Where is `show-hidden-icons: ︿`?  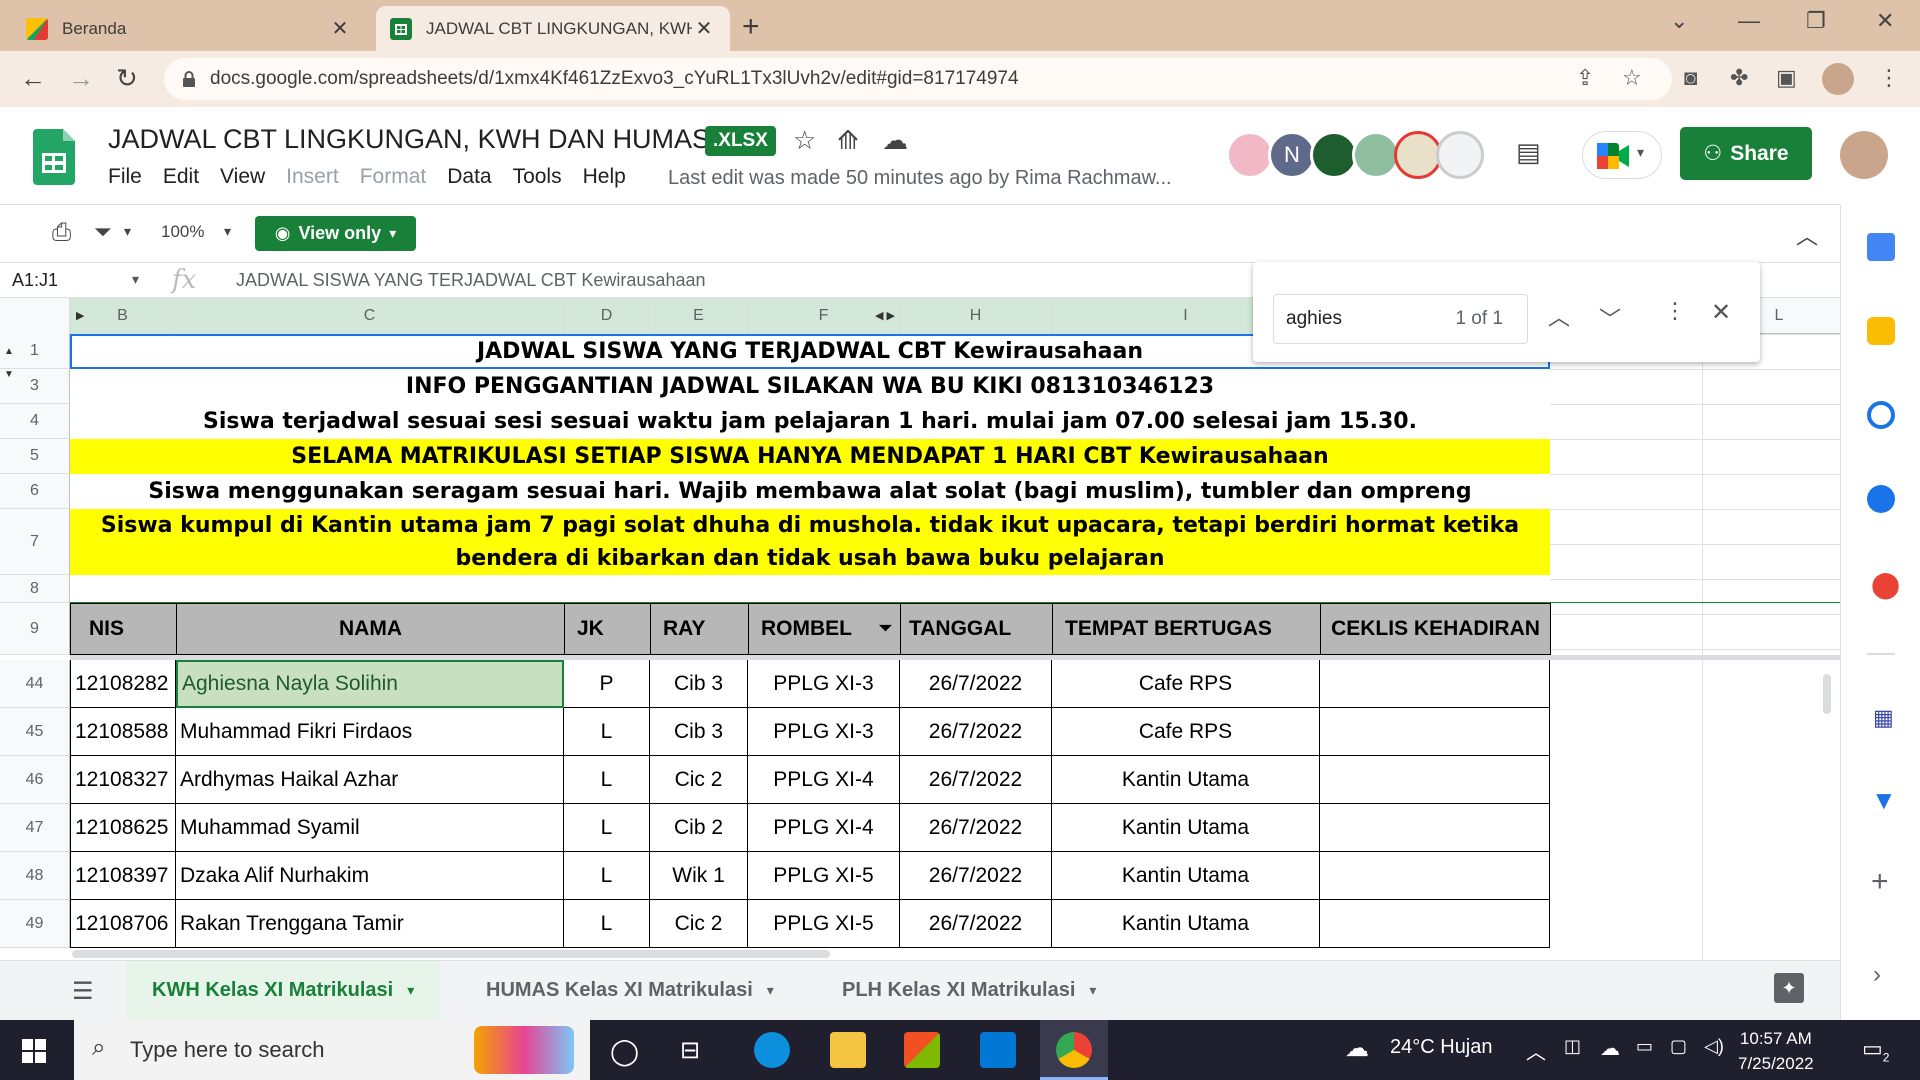
show-hidden-icons: ︿ is located at coordinates (1536, 1050).